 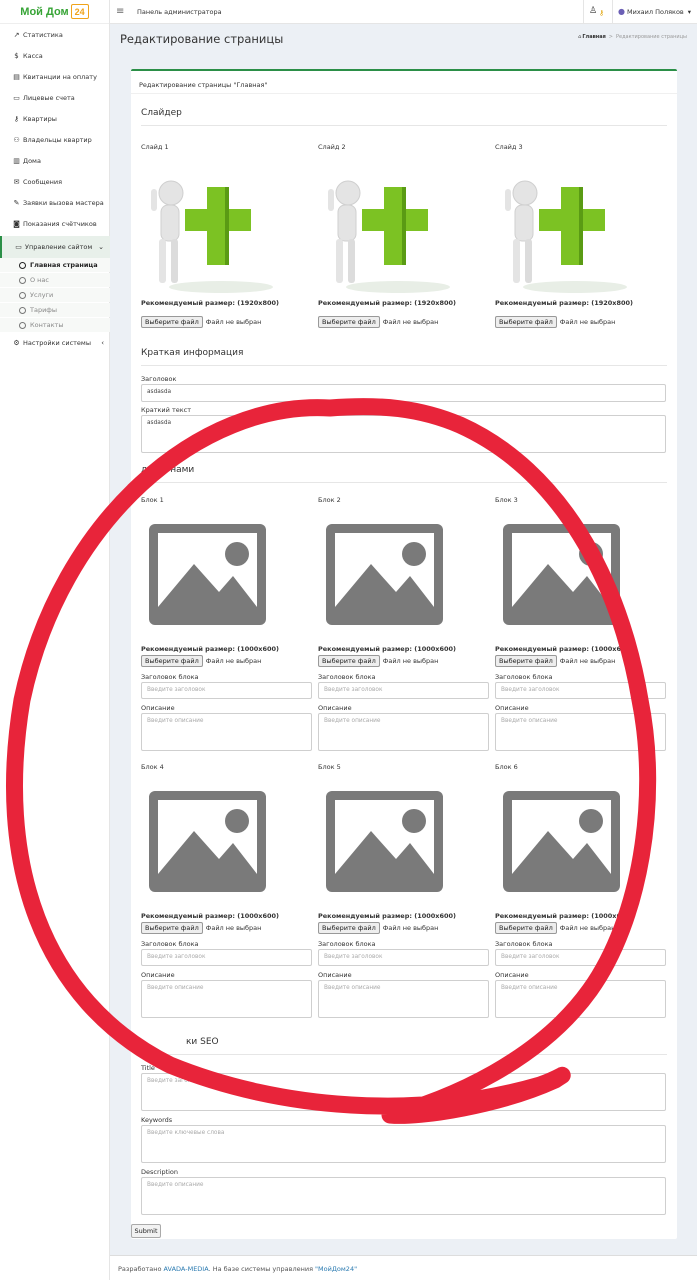 I want to click on short-text-textarea: asdasda, so click(x=403, y=434).